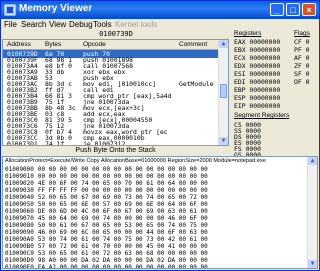 Image resolution: width=320 pixels, height=271 pixels. I want to click on col-bytes: Bytes, so click(53, 44).